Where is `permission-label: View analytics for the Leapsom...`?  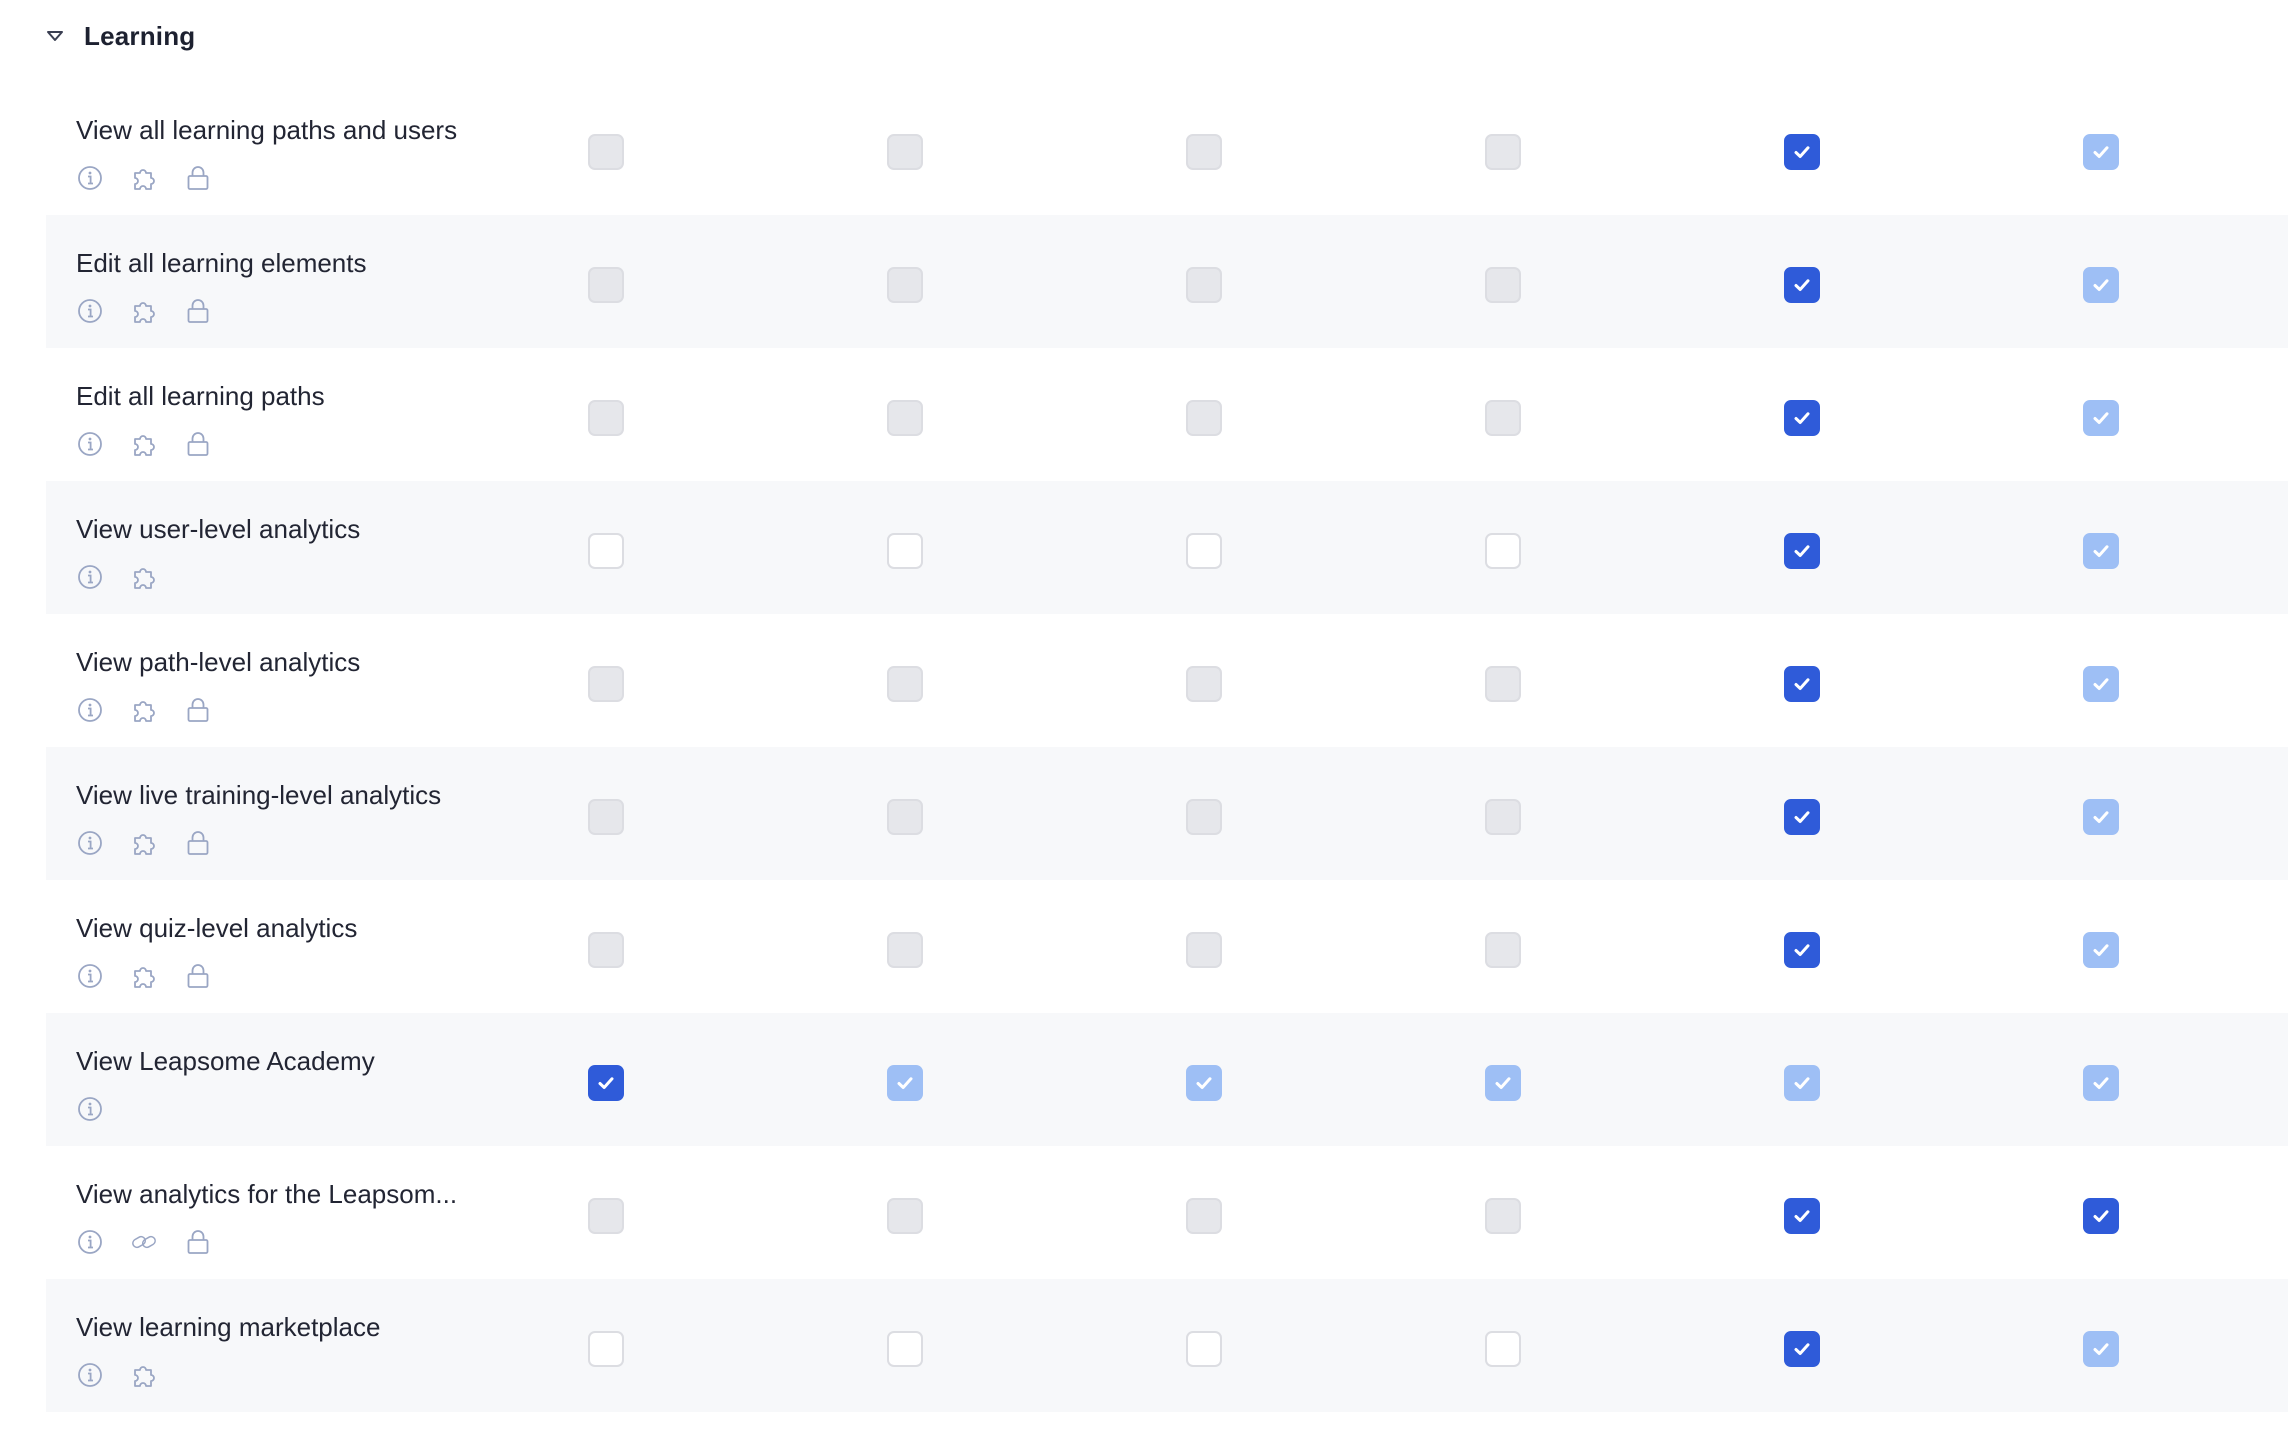
permission-label: View analytics for the Leapsom... is located at coordinates (267, 1194).